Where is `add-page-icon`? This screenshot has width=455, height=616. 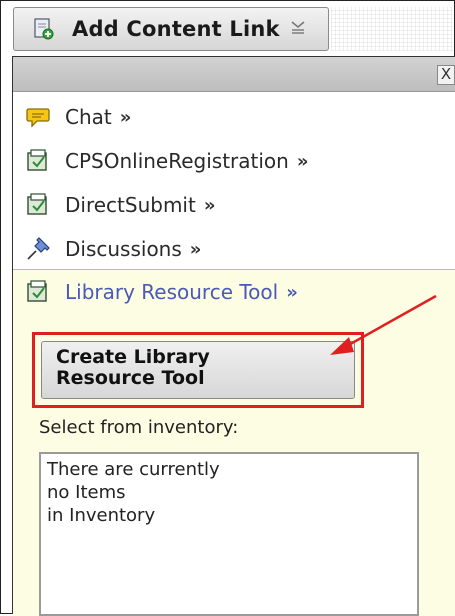
add-page-icon is located at coordinates (44, 29).